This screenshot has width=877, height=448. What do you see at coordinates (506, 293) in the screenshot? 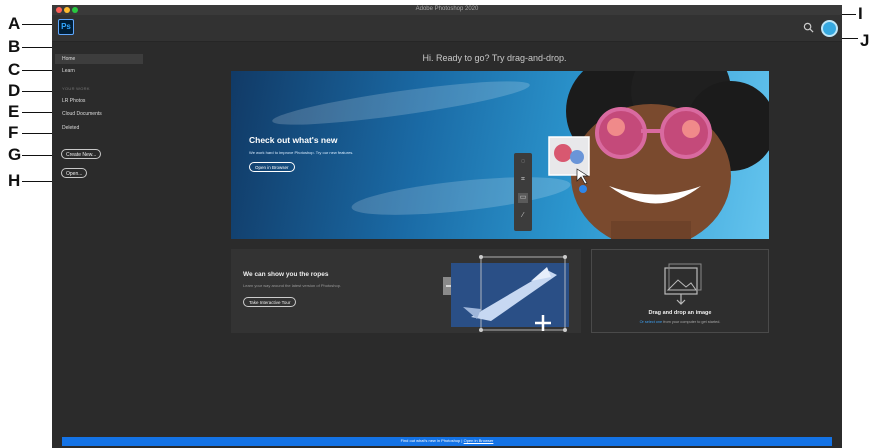
I see `tour-illustration` at bounding box center [506, 293].